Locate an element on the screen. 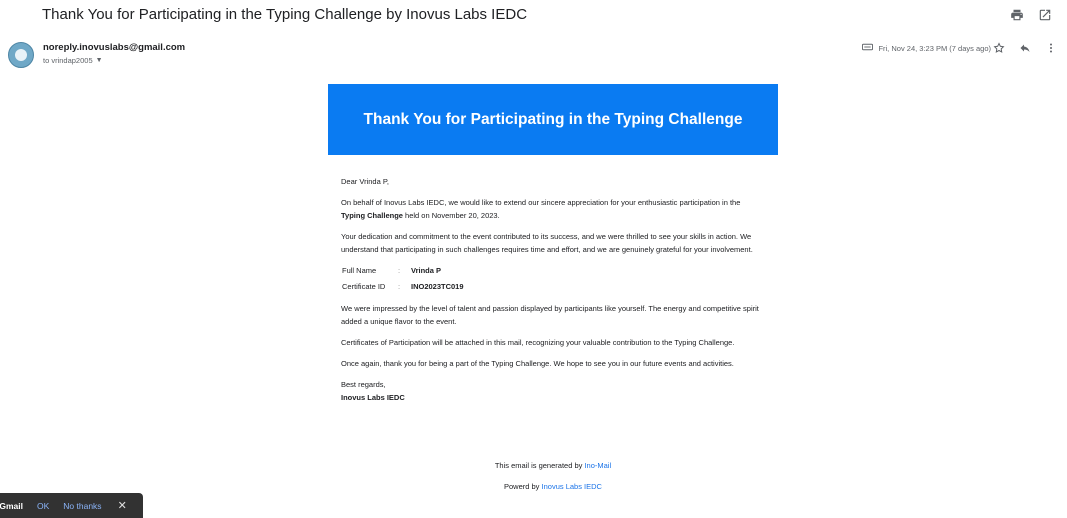 Image resolution: width=1067 pixels, height=518 pixels. message-actions is located at coordinates (1025, 48).